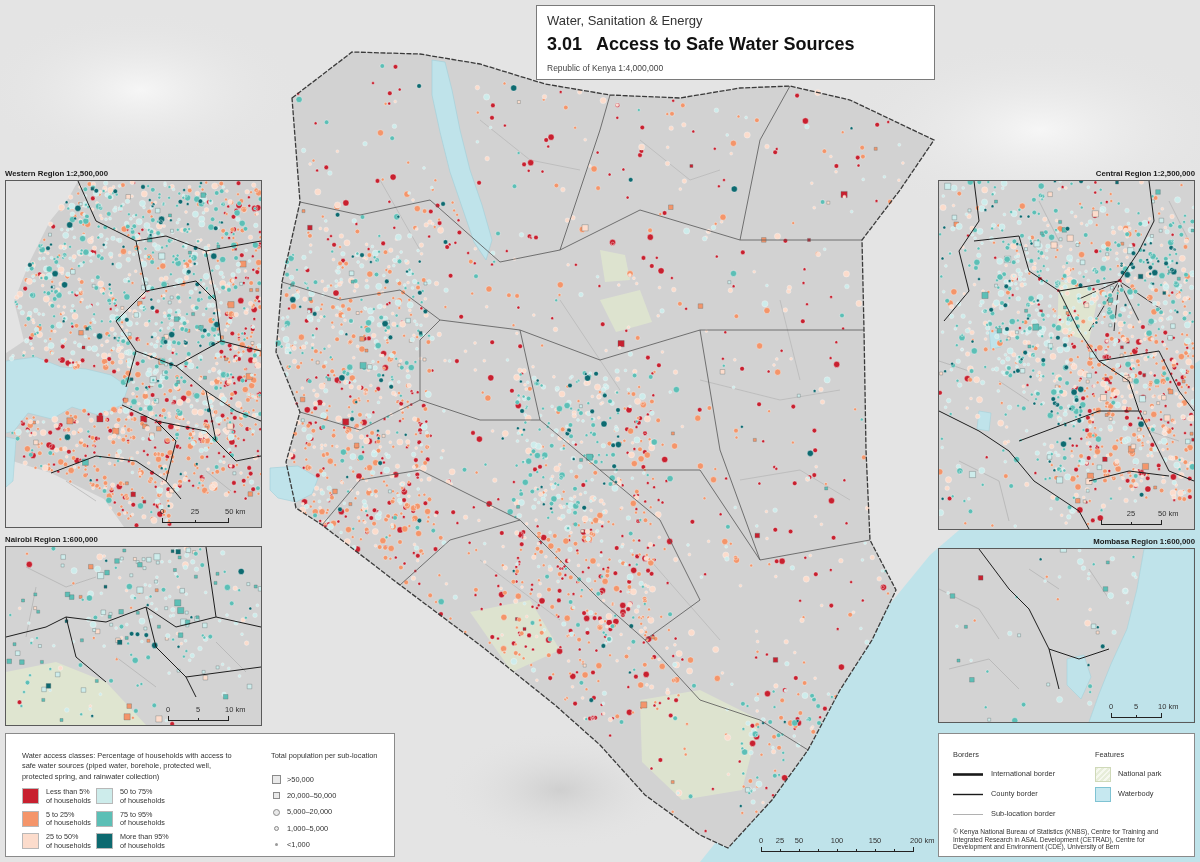 The width and height of the screenshot is (1200, 862). What do you see at coordinates (725, 44) in the screenshot?
I see `map-title: Access to Safe Water Sources` at bounding box center [725, 44].